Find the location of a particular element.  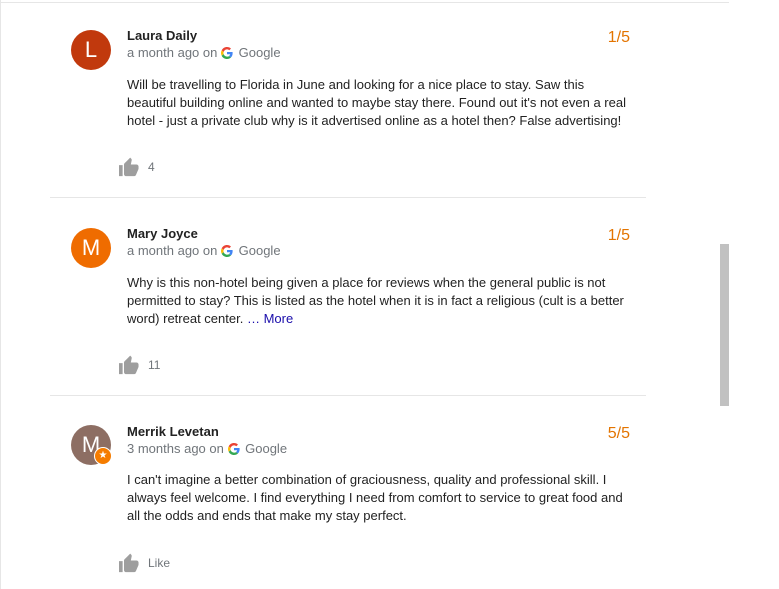

avatar: L is located at coordinates (91, 50).